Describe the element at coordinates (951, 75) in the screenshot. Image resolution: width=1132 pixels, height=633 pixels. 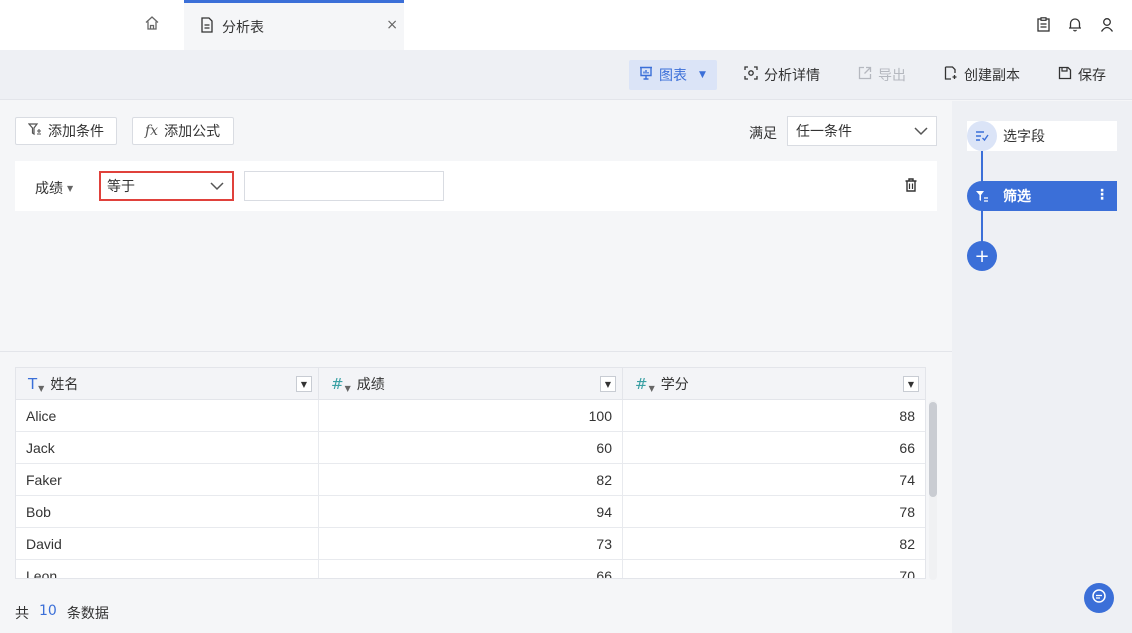
I see `copy-file-icon` at that location.